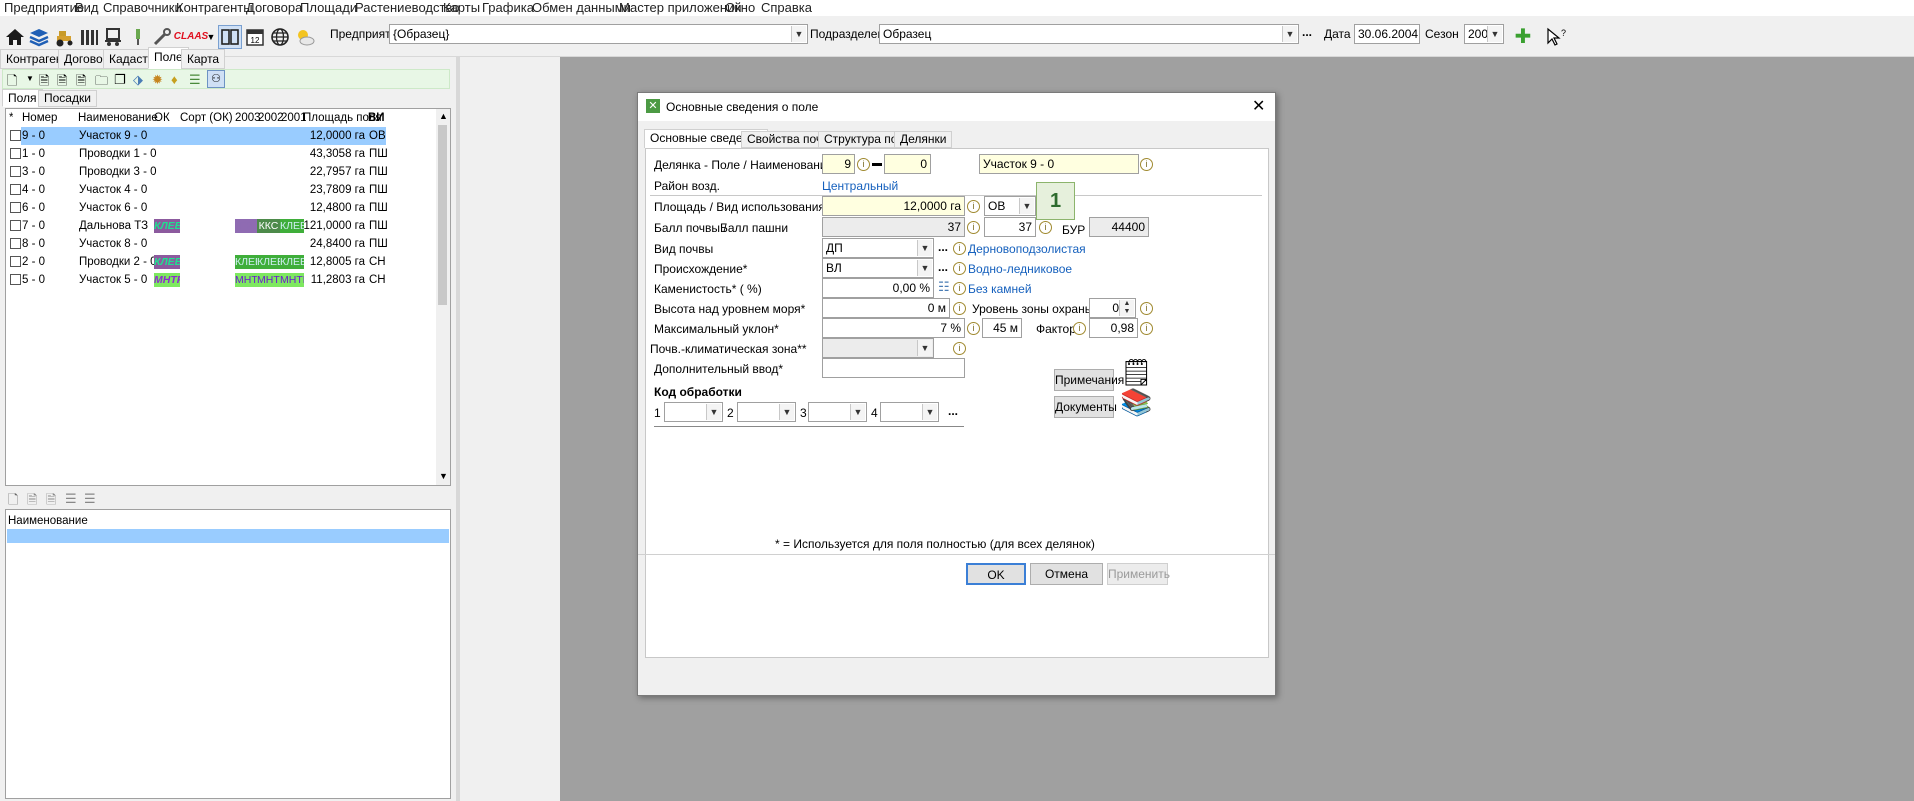 The width and height of the screenshot is (1914, 801). What do you see at coordinates (443, 297) in the screenshot?
I see `table-scrollbar: ▲ ▼` at bounding box center [443, 297].